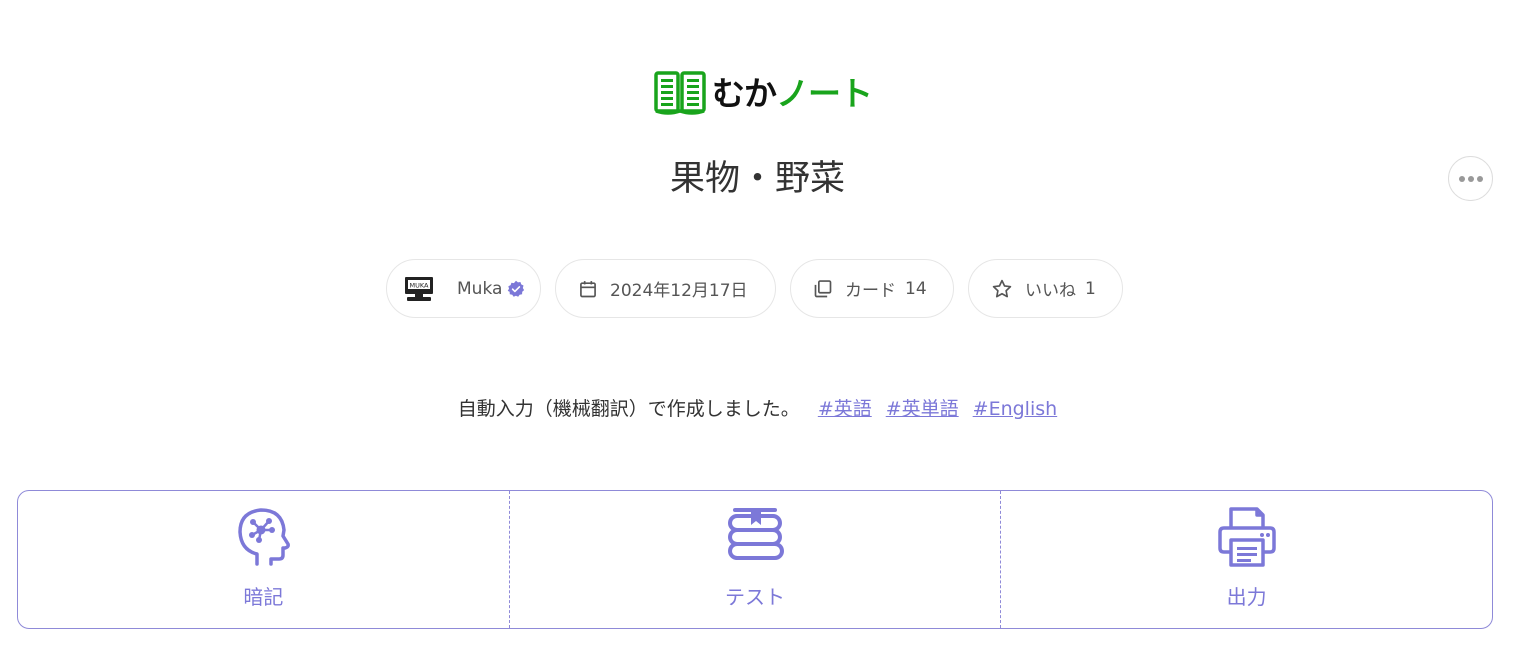  I want to click on memorize-label: 暗記, so click(263, 597).